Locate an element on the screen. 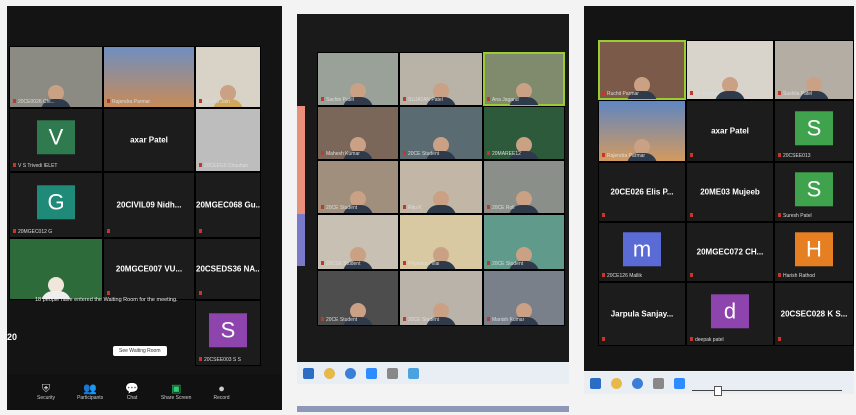 The height and width of the screenshot is (415, 856). security-button: ⛨ Security is located at coordinates (46, 392).